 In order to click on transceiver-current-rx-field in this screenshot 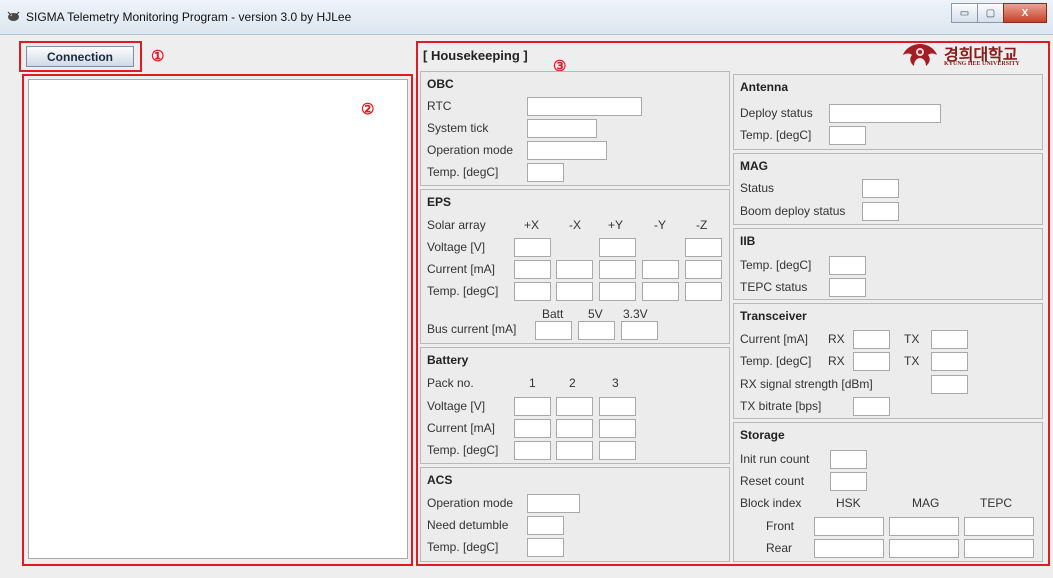, I will do `click(871, 339)`.